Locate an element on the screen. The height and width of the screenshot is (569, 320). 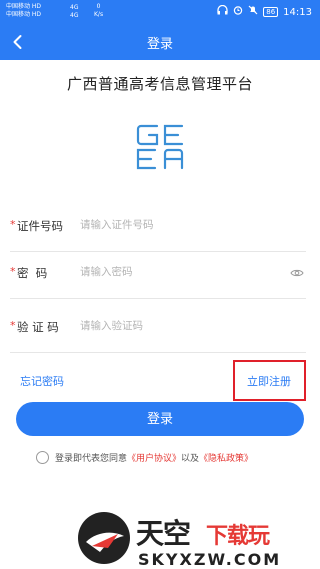
agreement-row: 登录即代表您同意 《用户协议》 以及 《隐私政策》 is located at coordinates (144, 457).